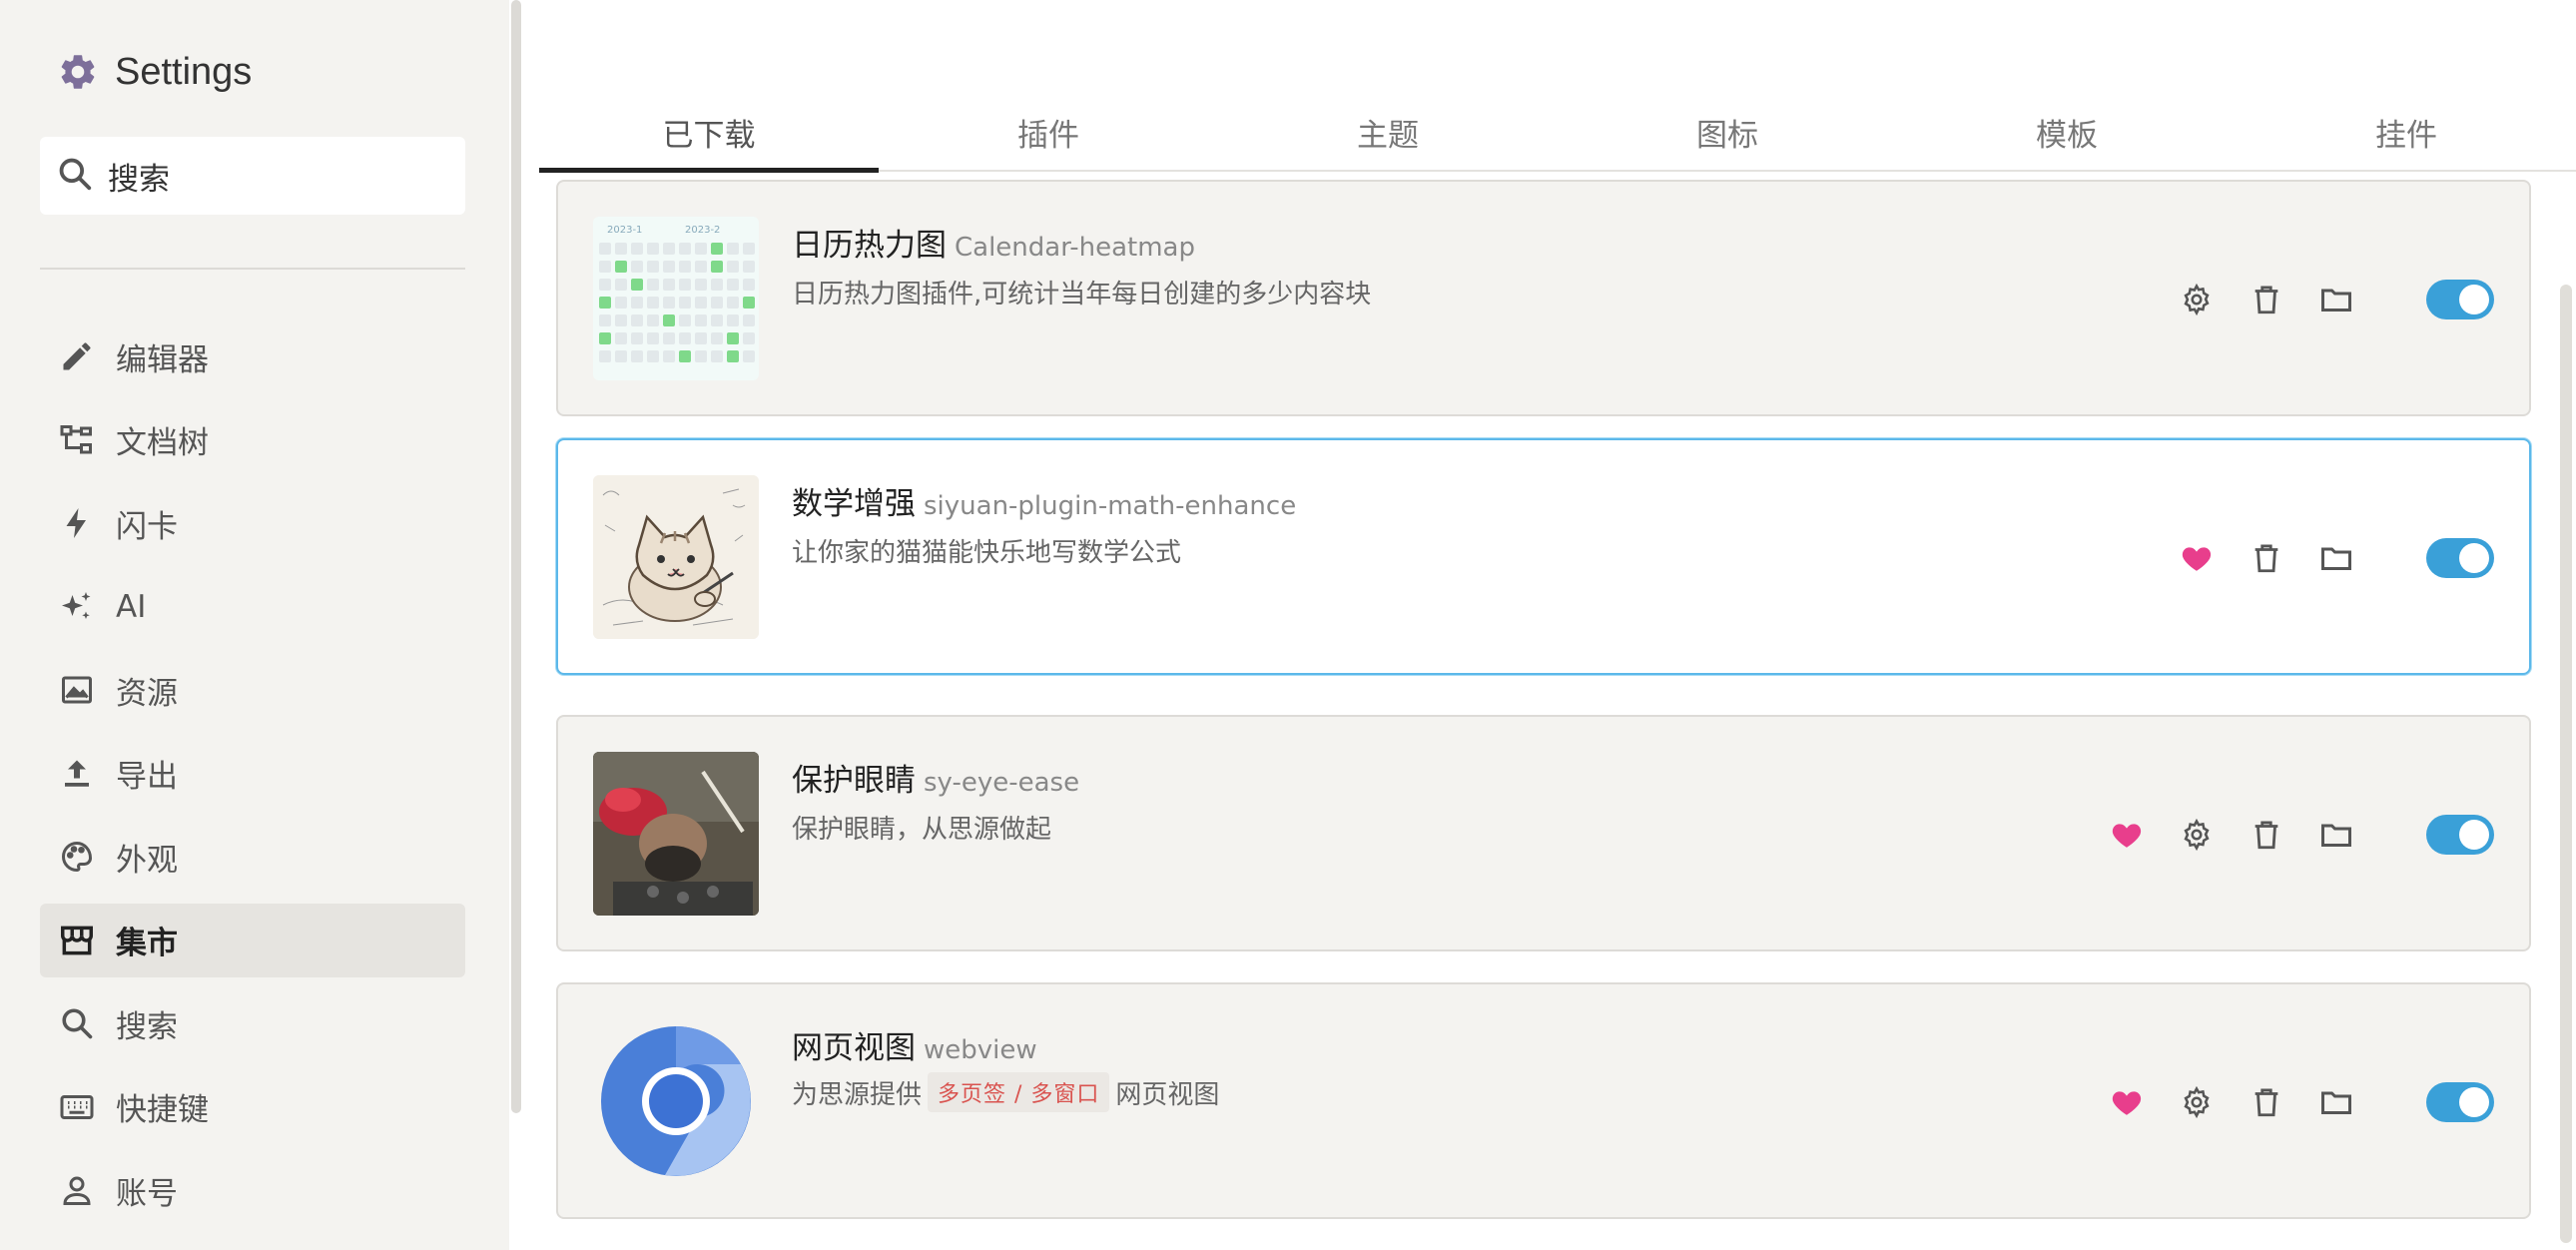 This screenshot has height=1250, width=2576. What do you see at coordinates (2067, 133) in the screenshot?
I see `tab-templates: 模板` at bounding box center [2067, 133].